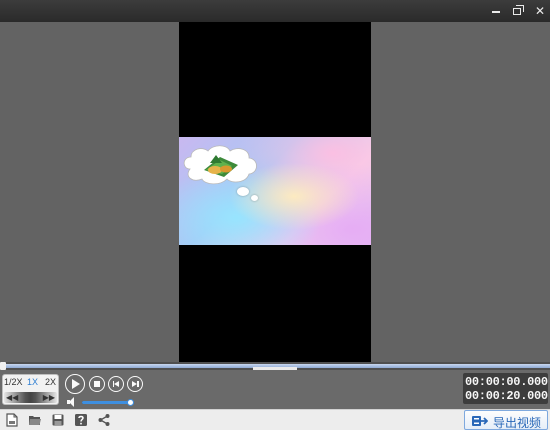  What do you see at coordinates (130, 402) in the screenshot?
I see `volume-knob` at bounding box center [130, 402].